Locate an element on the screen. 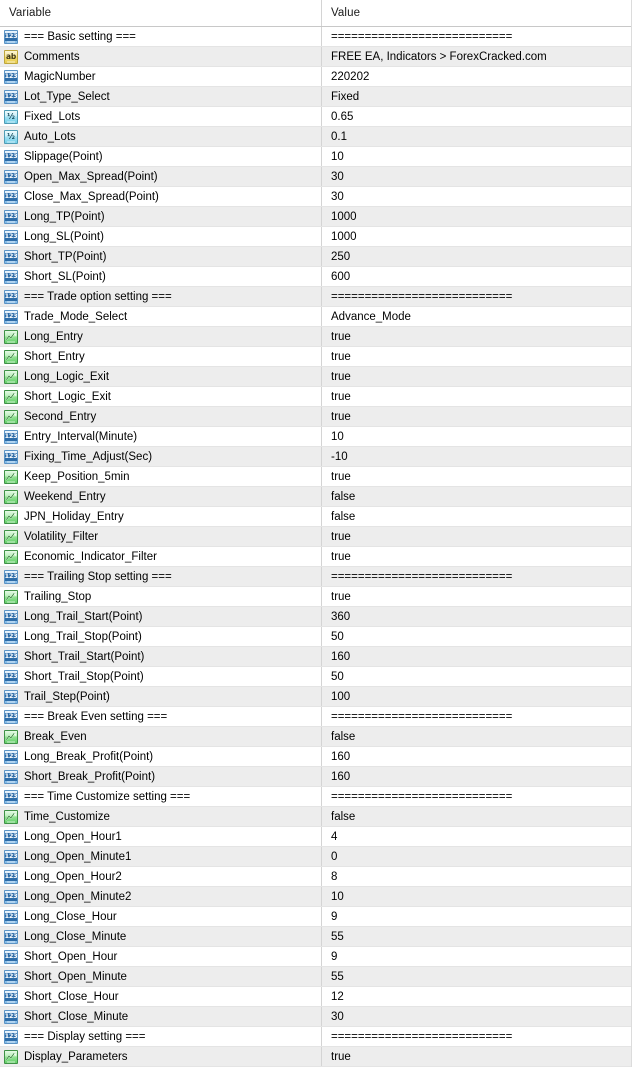 The image size is (632, 1067). variable-cell: Weekend_Entry is located at coordinates (161, 496).